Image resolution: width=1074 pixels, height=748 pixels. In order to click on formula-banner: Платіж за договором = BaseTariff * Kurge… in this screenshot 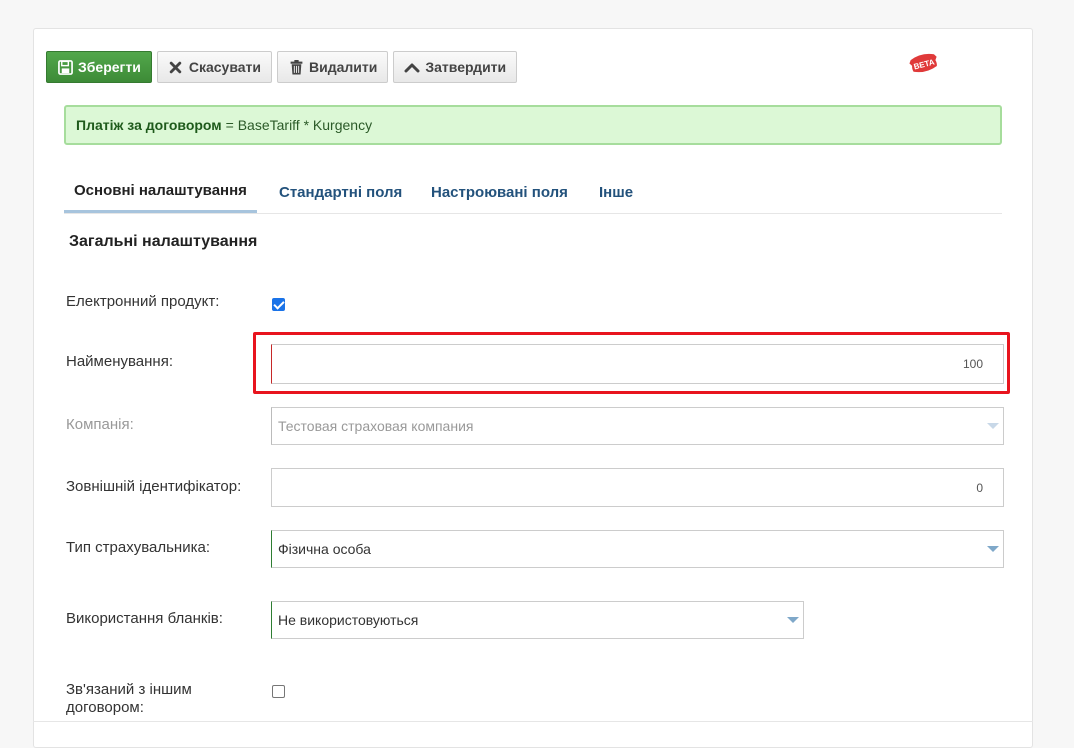, I will do `click(533, 125)`.